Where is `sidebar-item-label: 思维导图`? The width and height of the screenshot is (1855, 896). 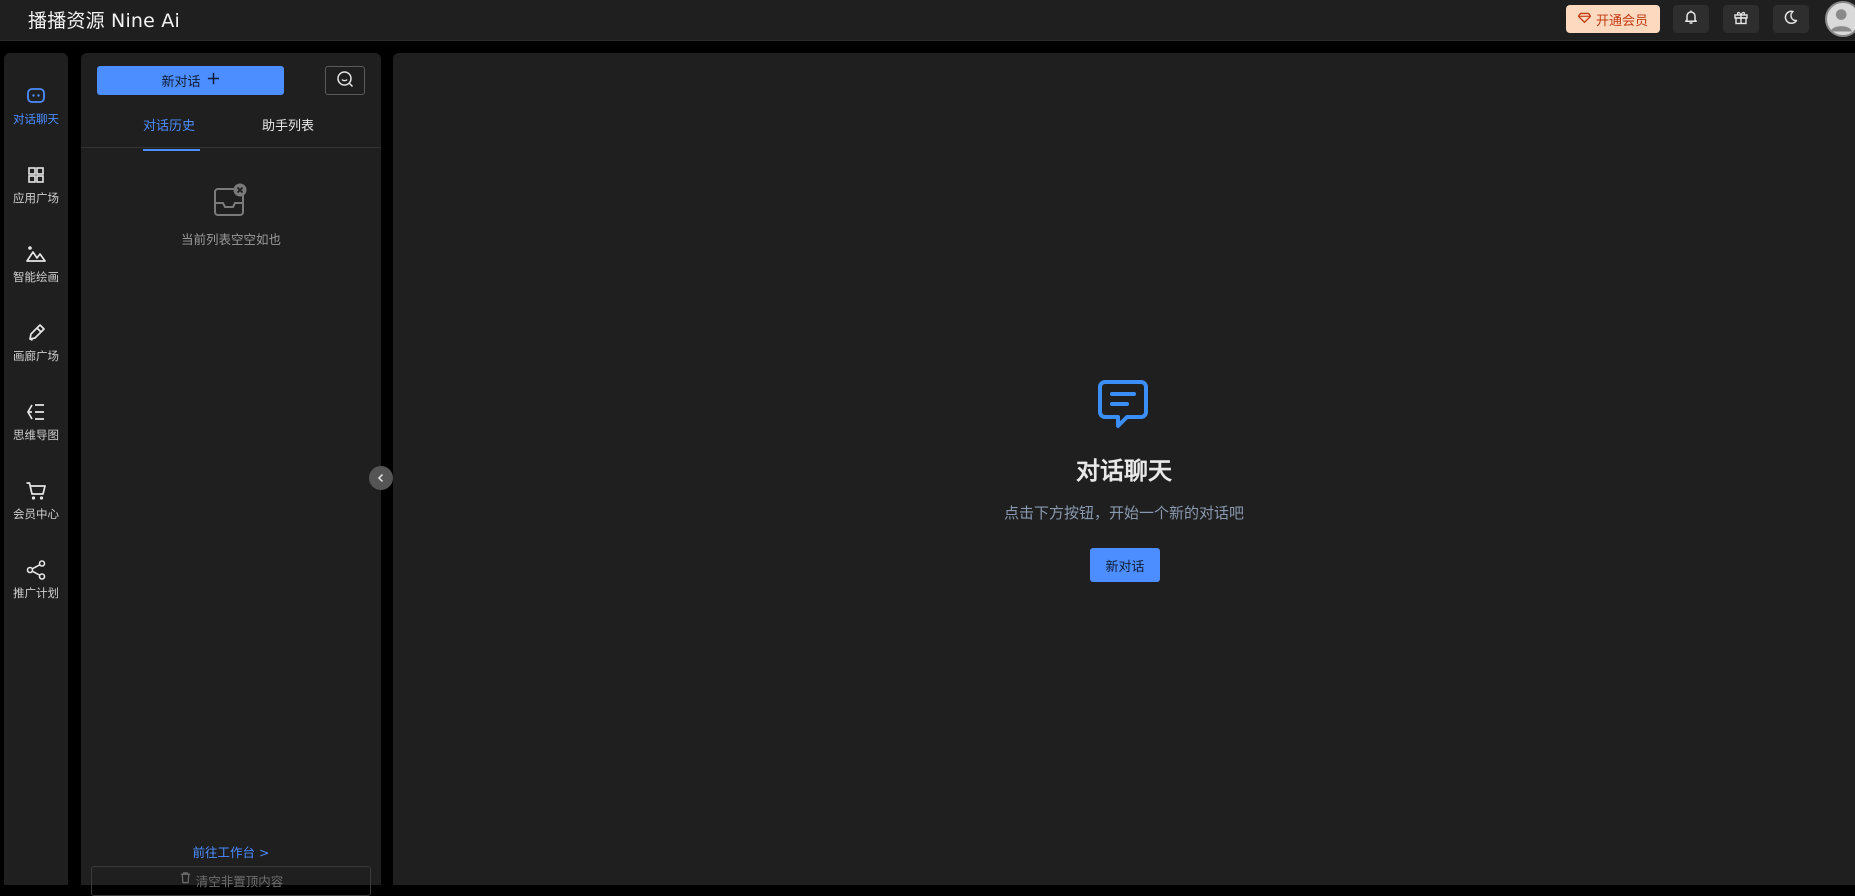 sidebar-item-label: 思维导图 is located at coordinates (36, 435).